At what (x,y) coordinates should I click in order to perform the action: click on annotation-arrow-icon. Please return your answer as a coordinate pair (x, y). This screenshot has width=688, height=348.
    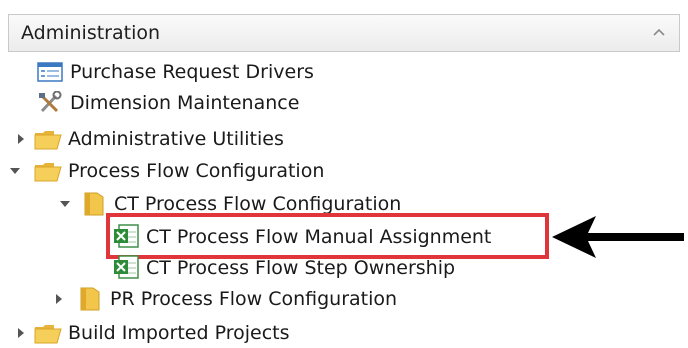
    Looking at the image, I should click on (618, 237).